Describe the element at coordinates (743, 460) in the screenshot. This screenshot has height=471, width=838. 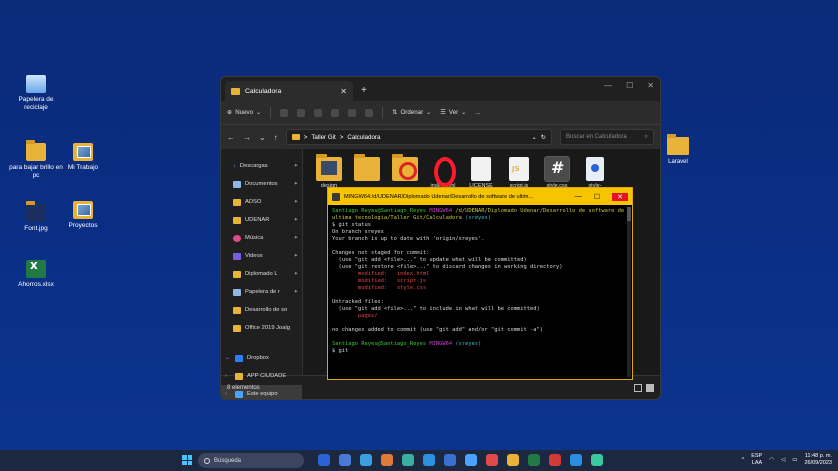
I see `chevron-up-icon: ^` at that location.